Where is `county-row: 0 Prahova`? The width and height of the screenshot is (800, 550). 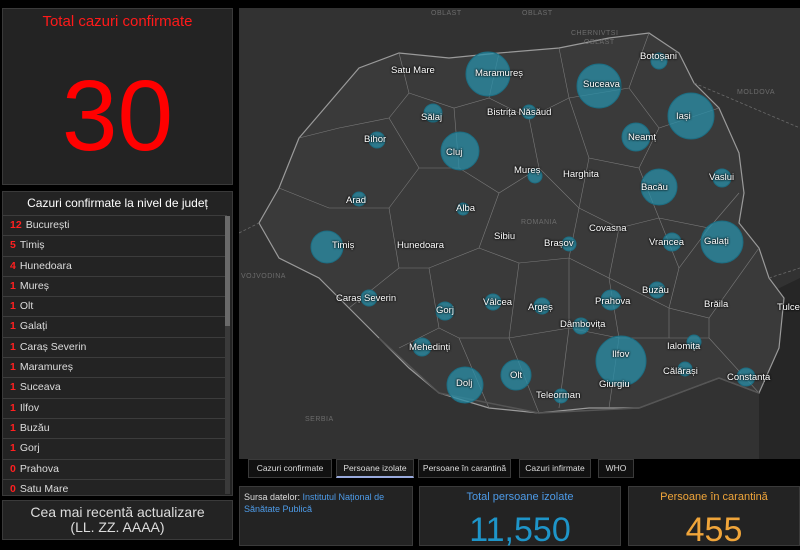
county-row: 0 Prahova is located at coordinates (115, 468).